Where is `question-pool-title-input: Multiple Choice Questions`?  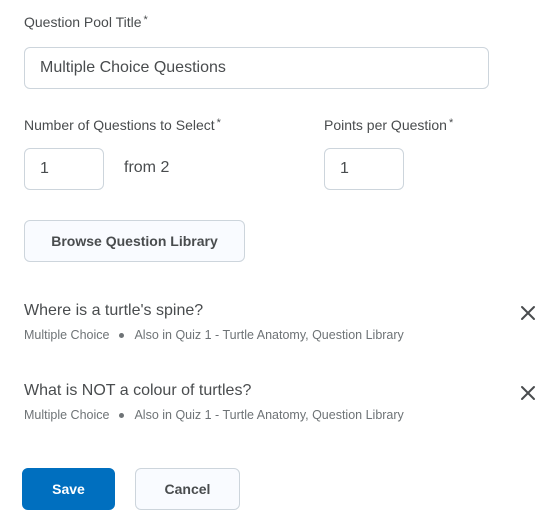
question-pool-title-input: Multiple Choice Questions is located at coordinates (256, 68).